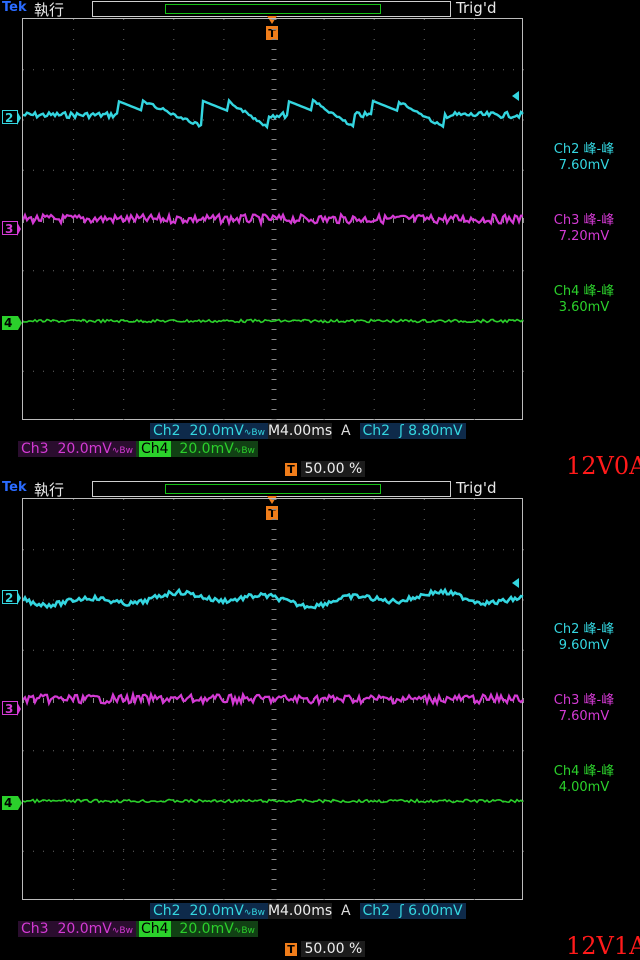  Describe the element at coordinates (584, 787) in the screenshot. I see `measurement-value: 4.00mV` at that location.